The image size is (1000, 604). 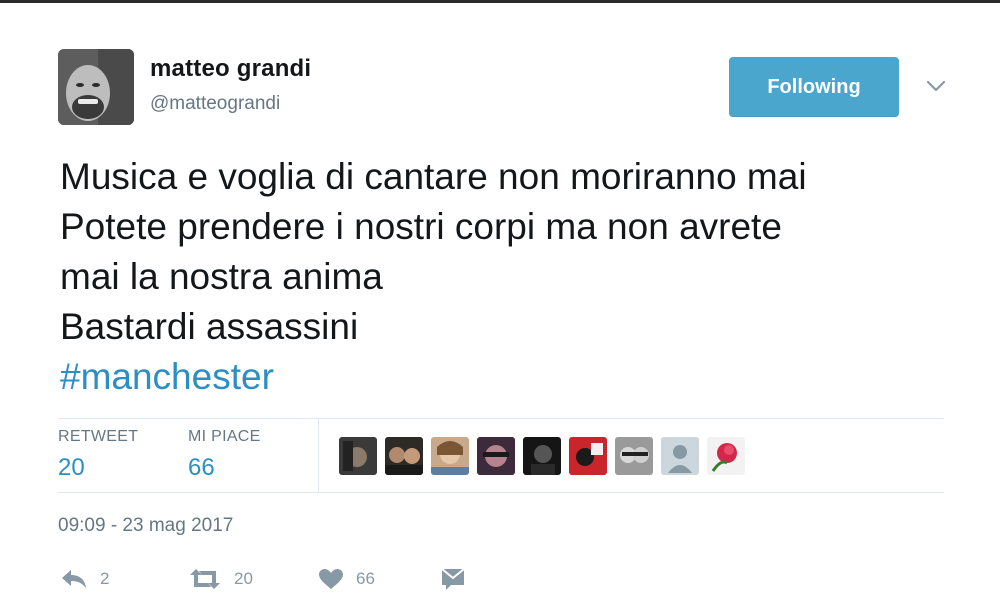 I want to click on tweet-timestamp: 09:09 - 23 mag 2017, so click(x=145, y=526).